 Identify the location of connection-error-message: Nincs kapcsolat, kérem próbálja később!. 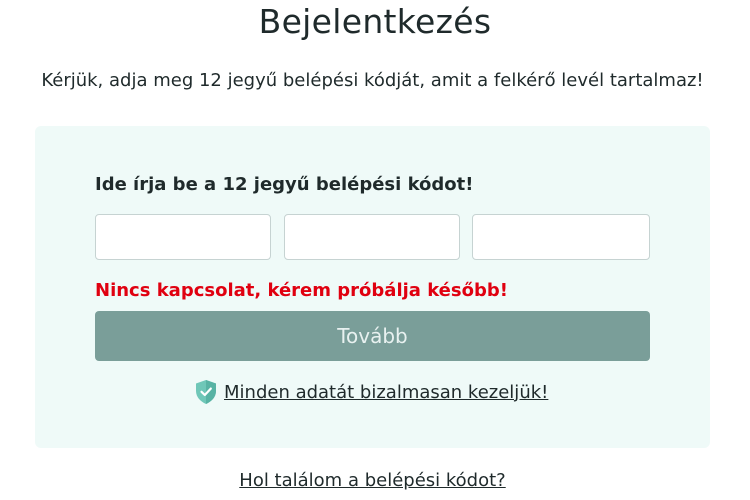
(301, 290).